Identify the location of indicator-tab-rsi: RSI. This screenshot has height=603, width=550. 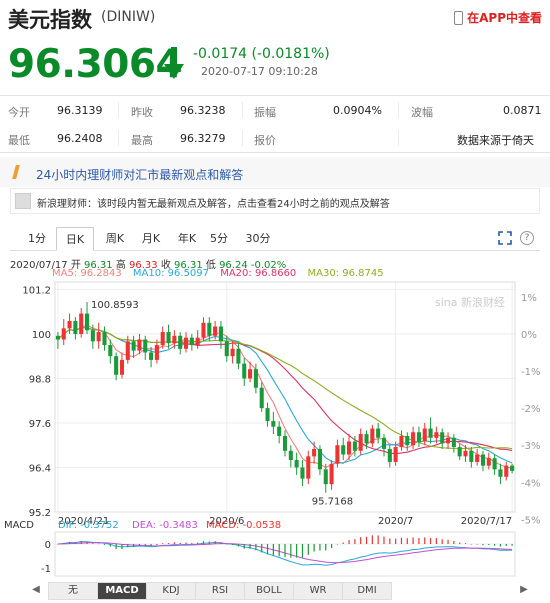
(220, 591).